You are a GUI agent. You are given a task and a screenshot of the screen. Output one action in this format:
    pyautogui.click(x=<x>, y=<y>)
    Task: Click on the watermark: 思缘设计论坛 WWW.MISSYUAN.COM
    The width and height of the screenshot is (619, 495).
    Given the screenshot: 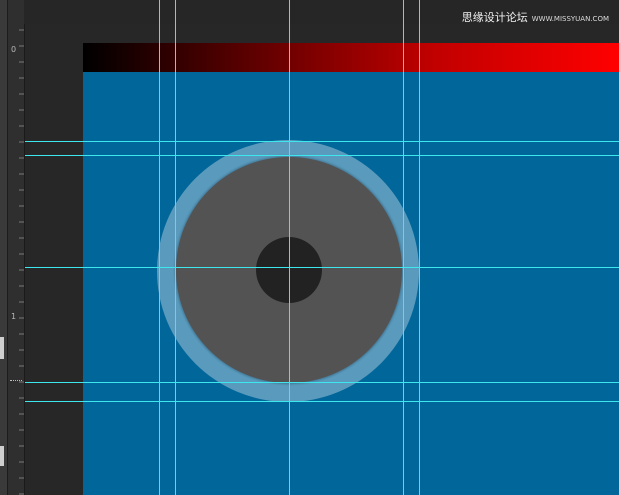 What is the action you would take?
    pyautogui.click(x=535, y=17)
    